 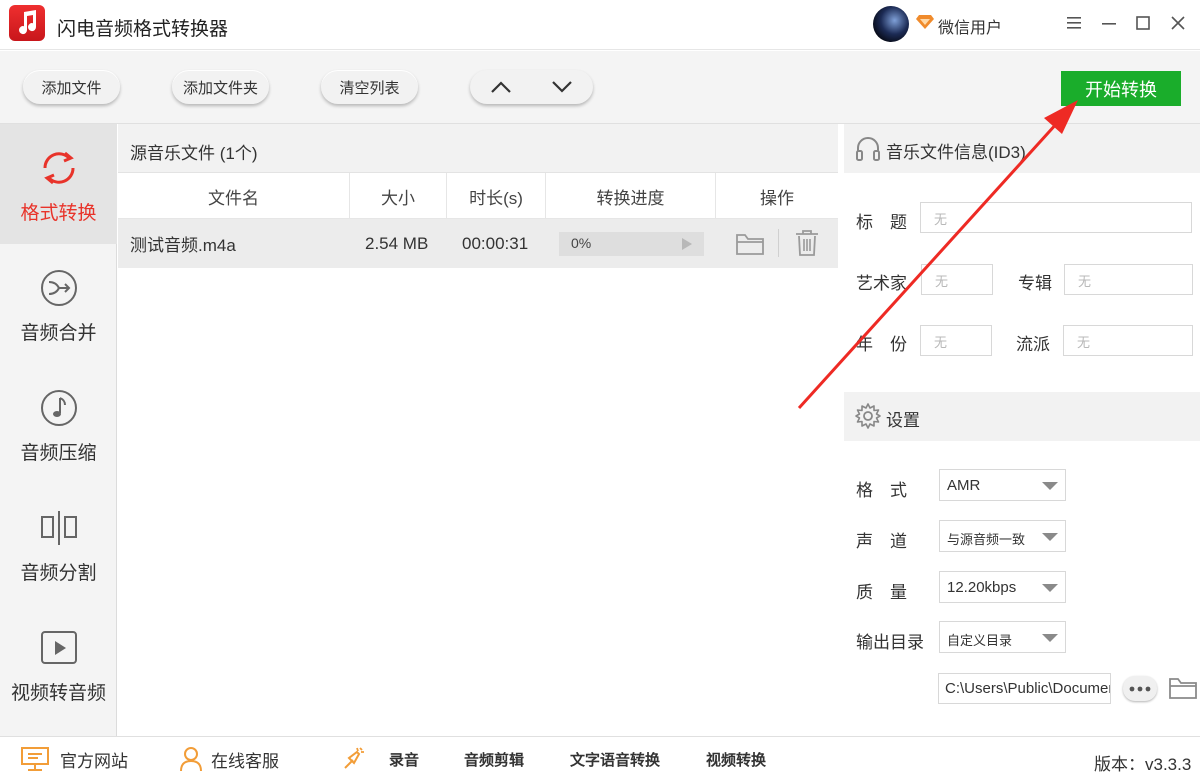 I want to click on broadcast-icon, so click(x=354, y=758).